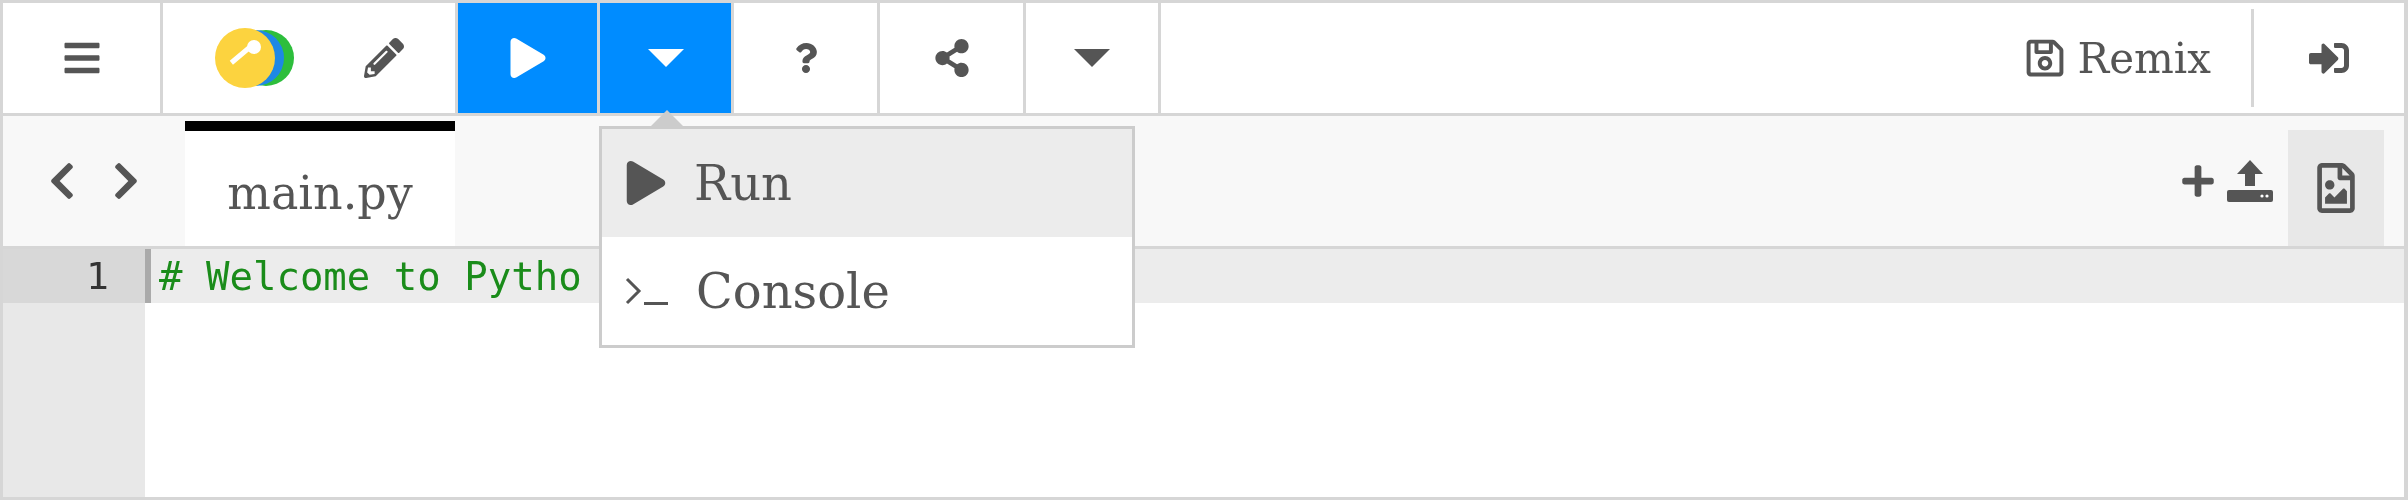  What do you see at coordinates (384, 58) in the screenshot?
I see `pencil-icon` at bounding box center [384, 58].